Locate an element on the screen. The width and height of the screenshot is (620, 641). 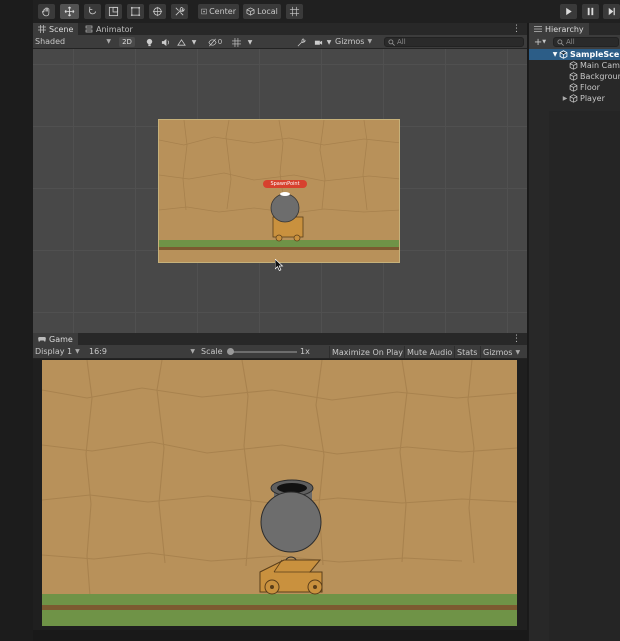
hierarchy-toolbar: + ▼ All is located at coordinates (574, 42).